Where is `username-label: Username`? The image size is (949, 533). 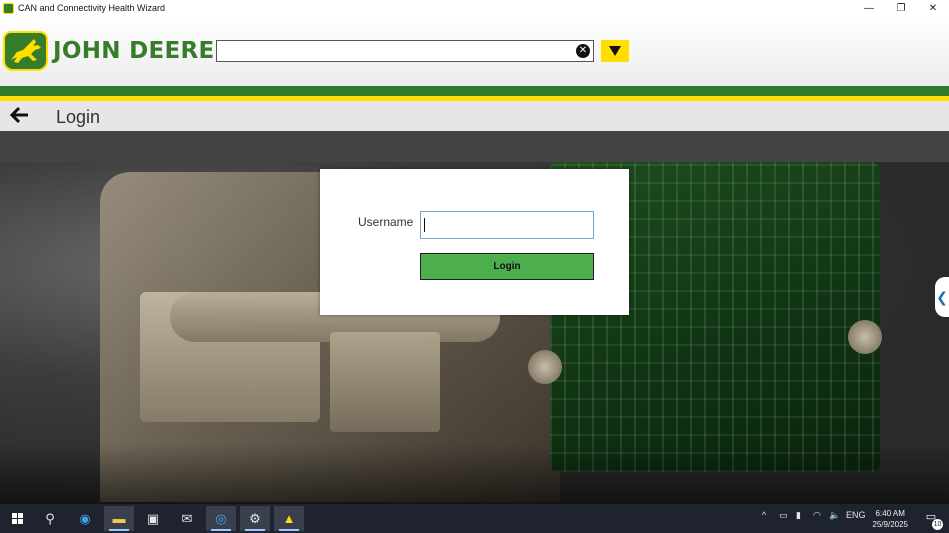 username-label: Username is located at coordinates (386, 222).